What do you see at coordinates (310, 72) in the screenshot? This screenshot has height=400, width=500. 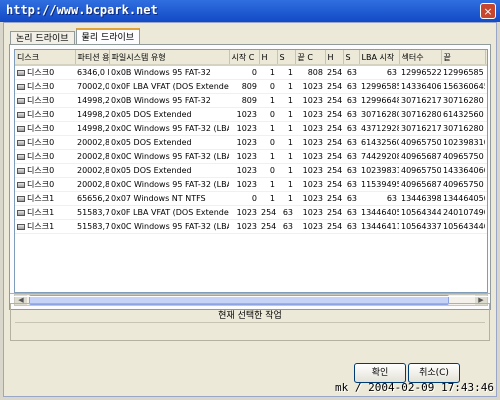 I see `table-cell: 808` at bounding box center [310, 72].